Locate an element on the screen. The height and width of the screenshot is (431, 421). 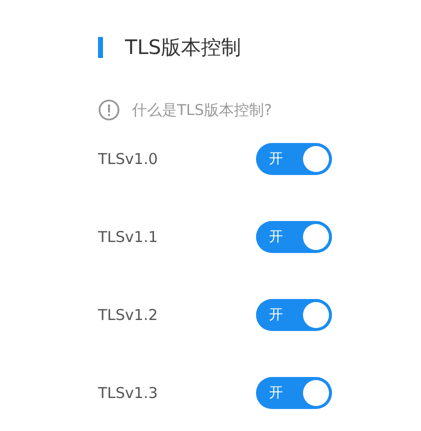
version-label: TLSv1.1 is located at coordinates (128, 237).